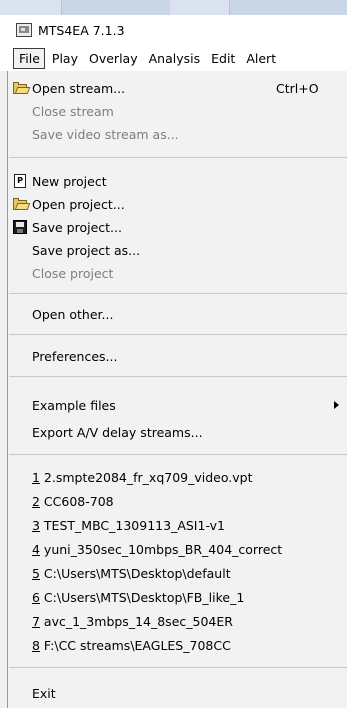 Image resolution: width=347 pixels, height=708 pixels. I want to click on submenu-arrow-icon, so click(336, 405).